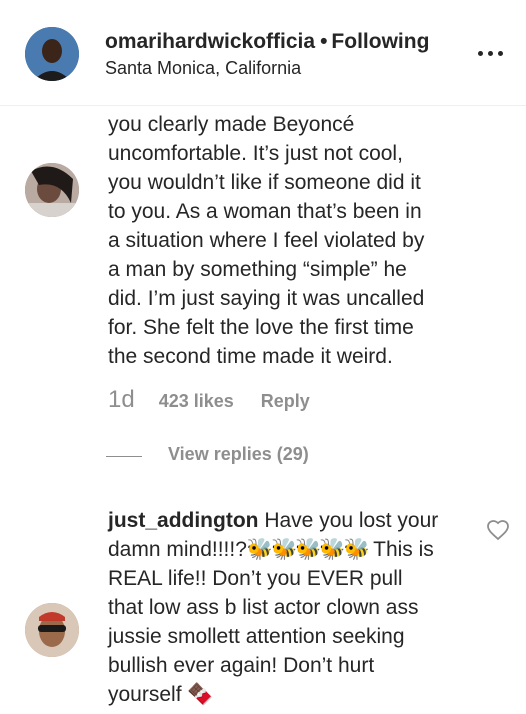  Describe the element at coordinates (491, 54) in the screenshot. I see `more-options-icon` at that location.